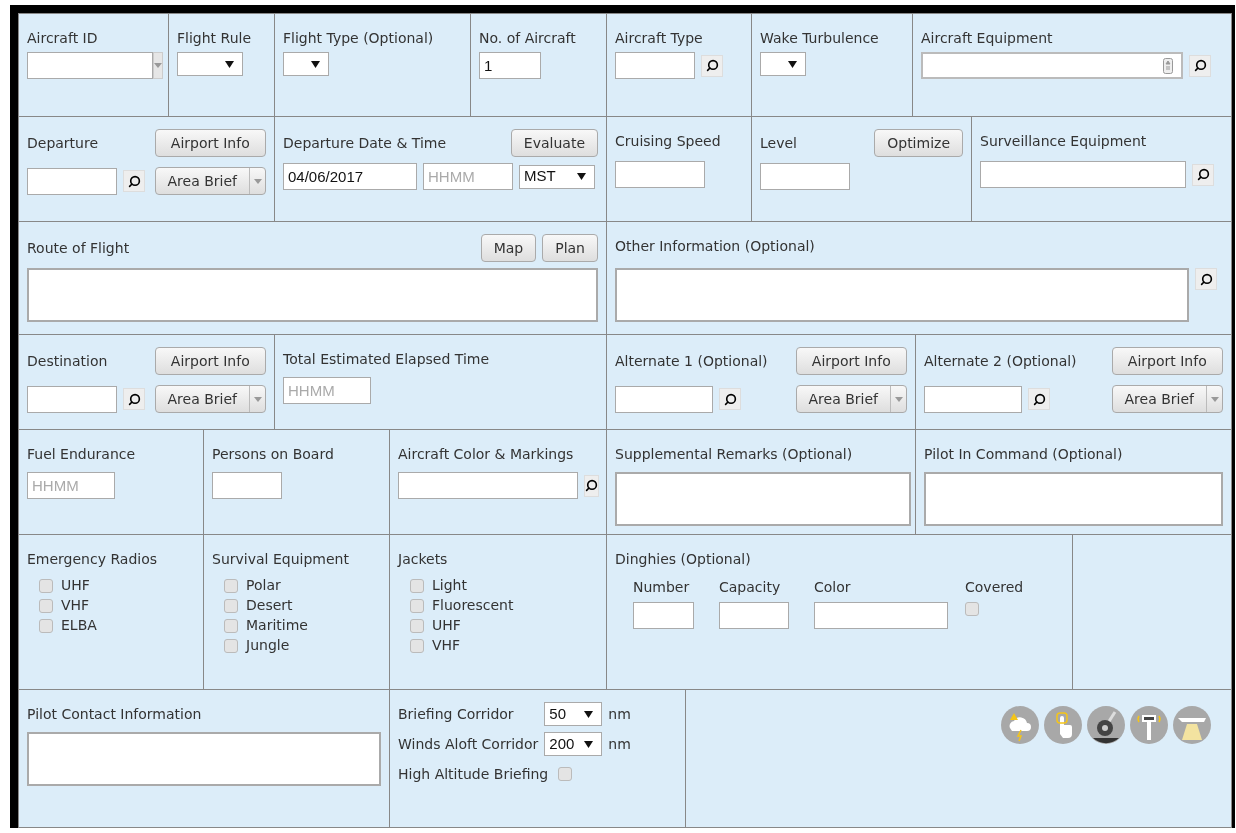 This screenshot has width=1236, height=833. I want to click on storm-cloud-icon, so click(1020, 725).